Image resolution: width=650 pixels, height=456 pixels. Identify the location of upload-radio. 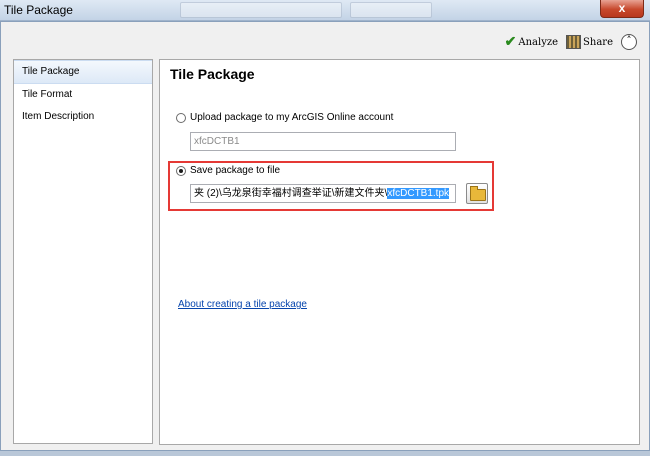
(181, 117).